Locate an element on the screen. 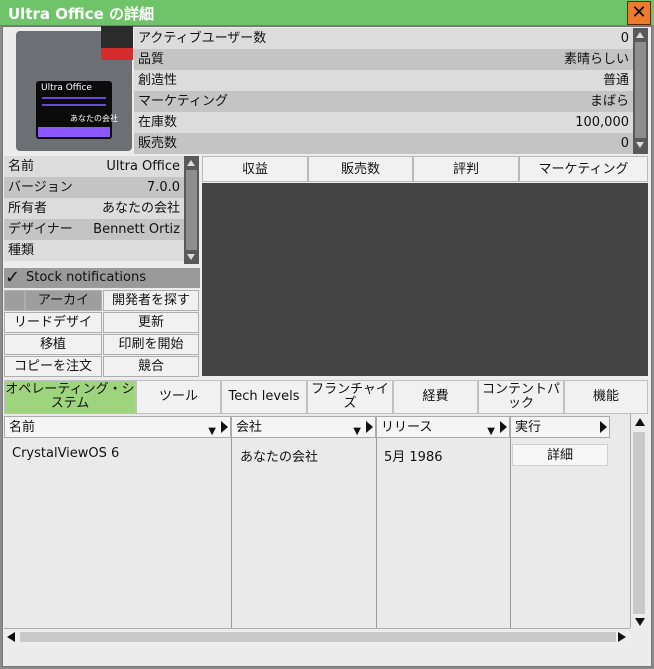  column-header-label: 名前 is located at coordinates (22, 427).